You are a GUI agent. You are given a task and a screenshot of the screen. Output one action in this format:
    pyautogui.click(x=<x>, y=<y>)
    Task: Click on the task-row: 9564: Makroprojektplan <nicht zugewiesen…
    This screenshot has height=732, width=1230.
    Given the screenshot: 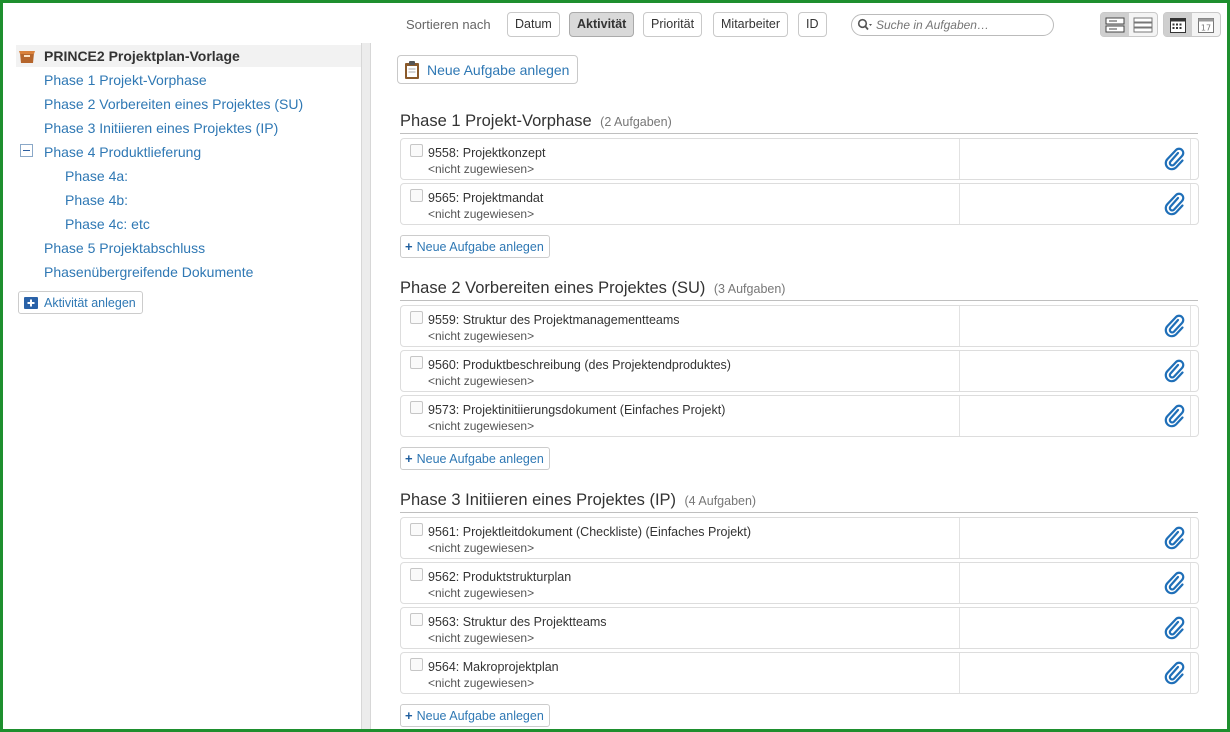 What is the action you would take?
    pyautogui.click(x=799, y=673)
    